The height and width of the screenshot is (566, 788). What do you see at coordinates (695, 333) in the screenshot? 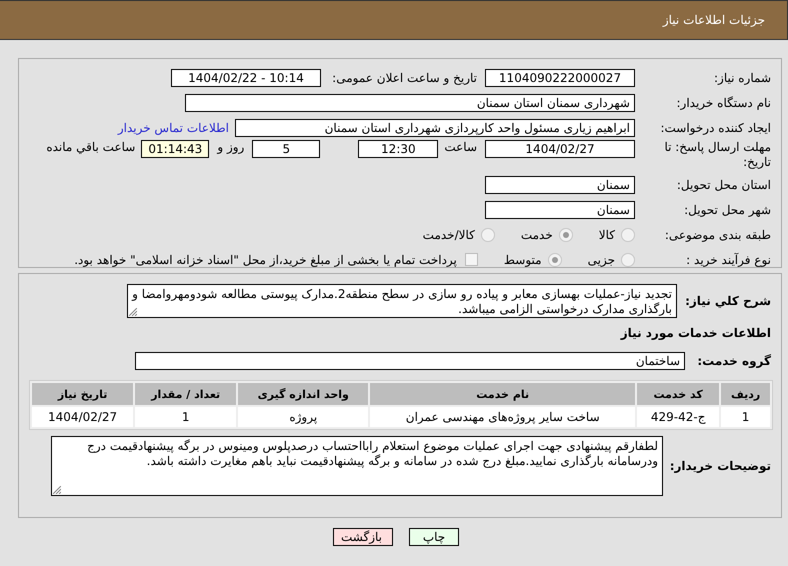
I see `section-heading: اطلاعات خدمات مورد نیاز` at bounding box center [695, 333].